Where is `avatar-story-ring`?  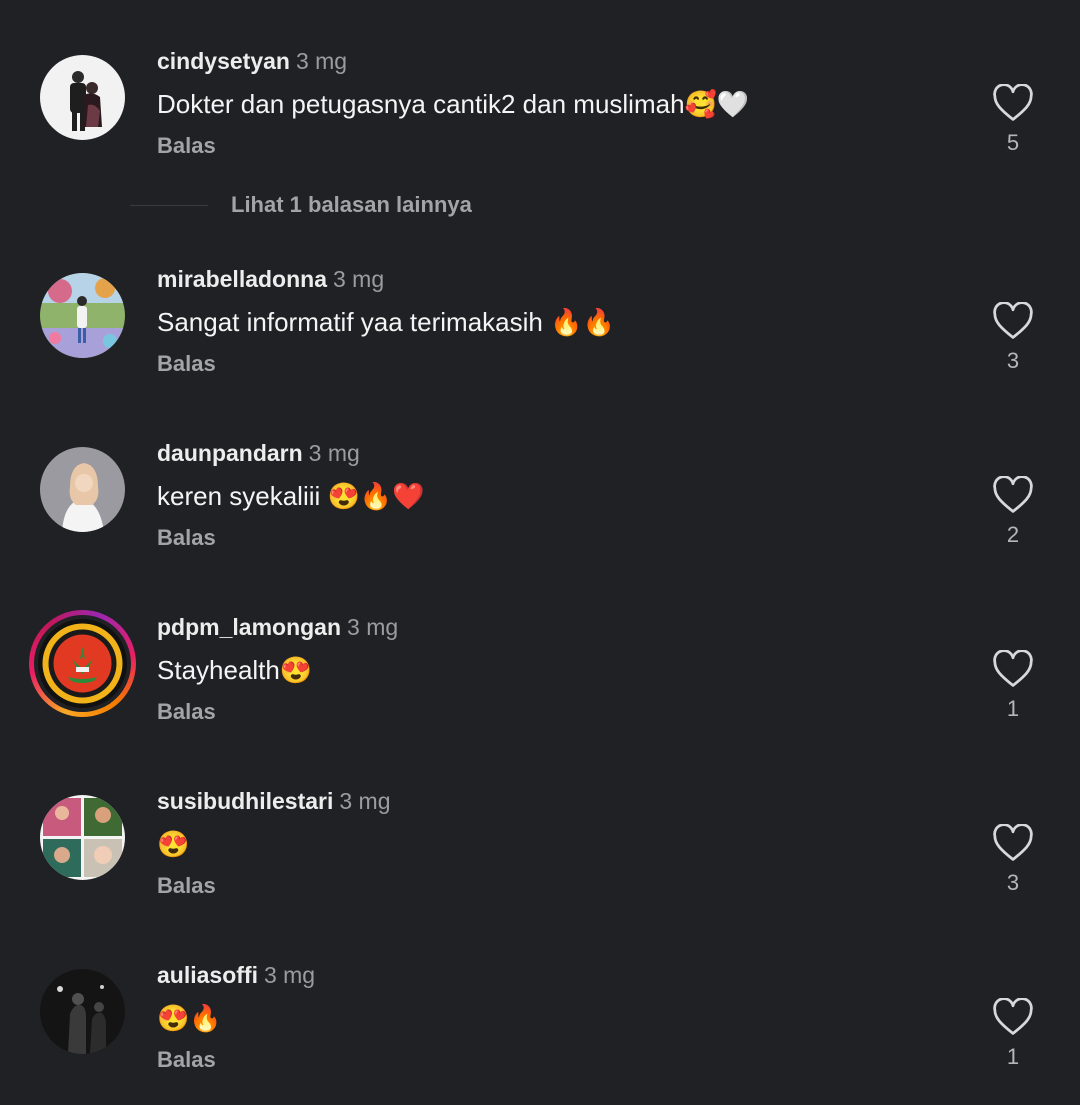
avatar-story-ring is located at coordinates (82, 663).